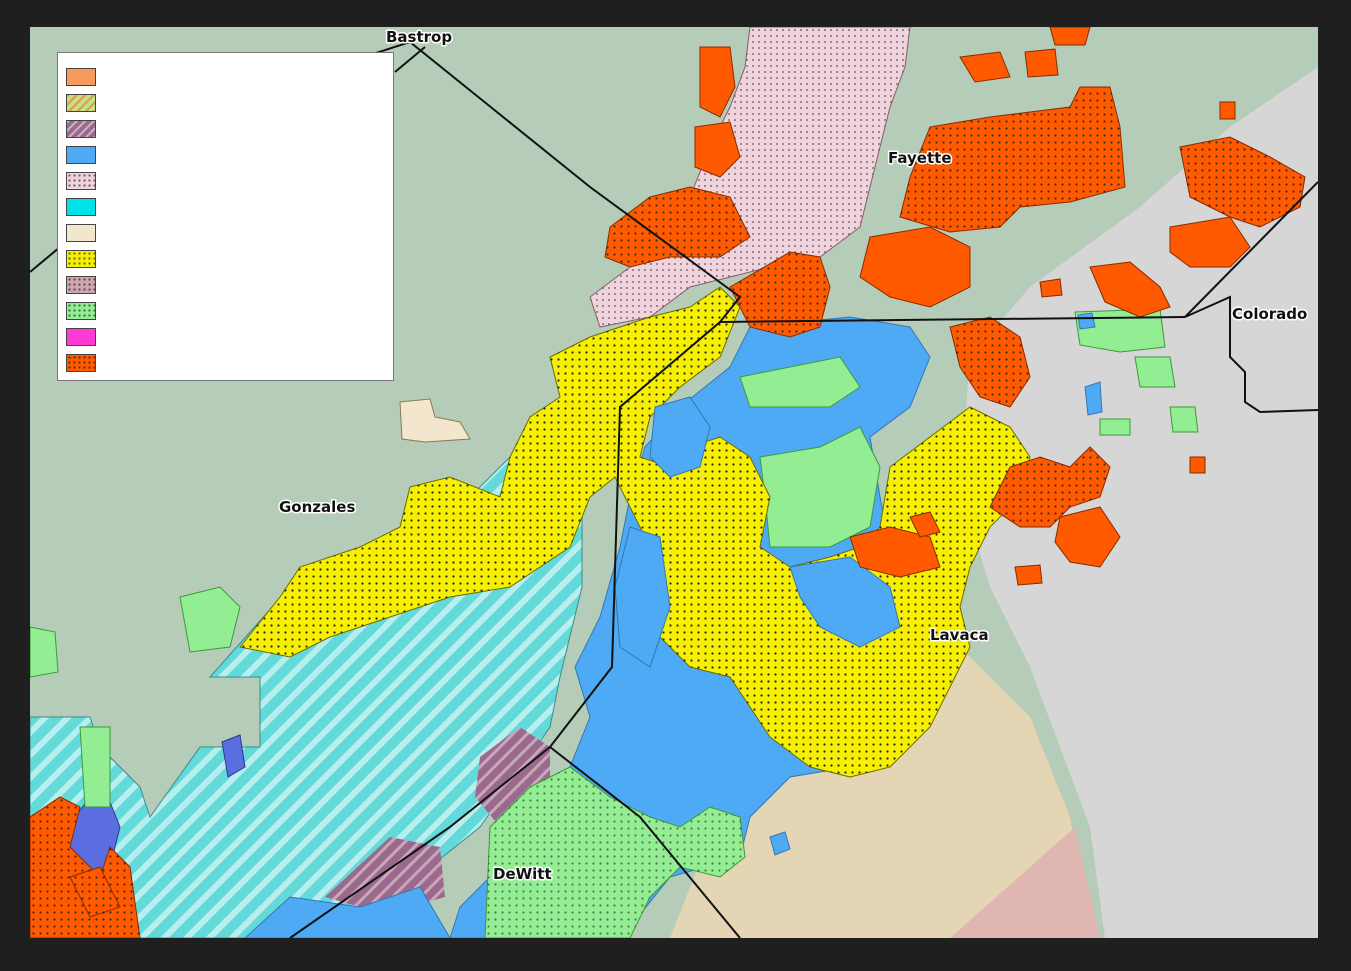 The image size is (1351, 971). What do you see at coordinates (317, 507) in the screenshot?
I see `county-label-gonzales: Gonzales` at bounding box center [317, 507].